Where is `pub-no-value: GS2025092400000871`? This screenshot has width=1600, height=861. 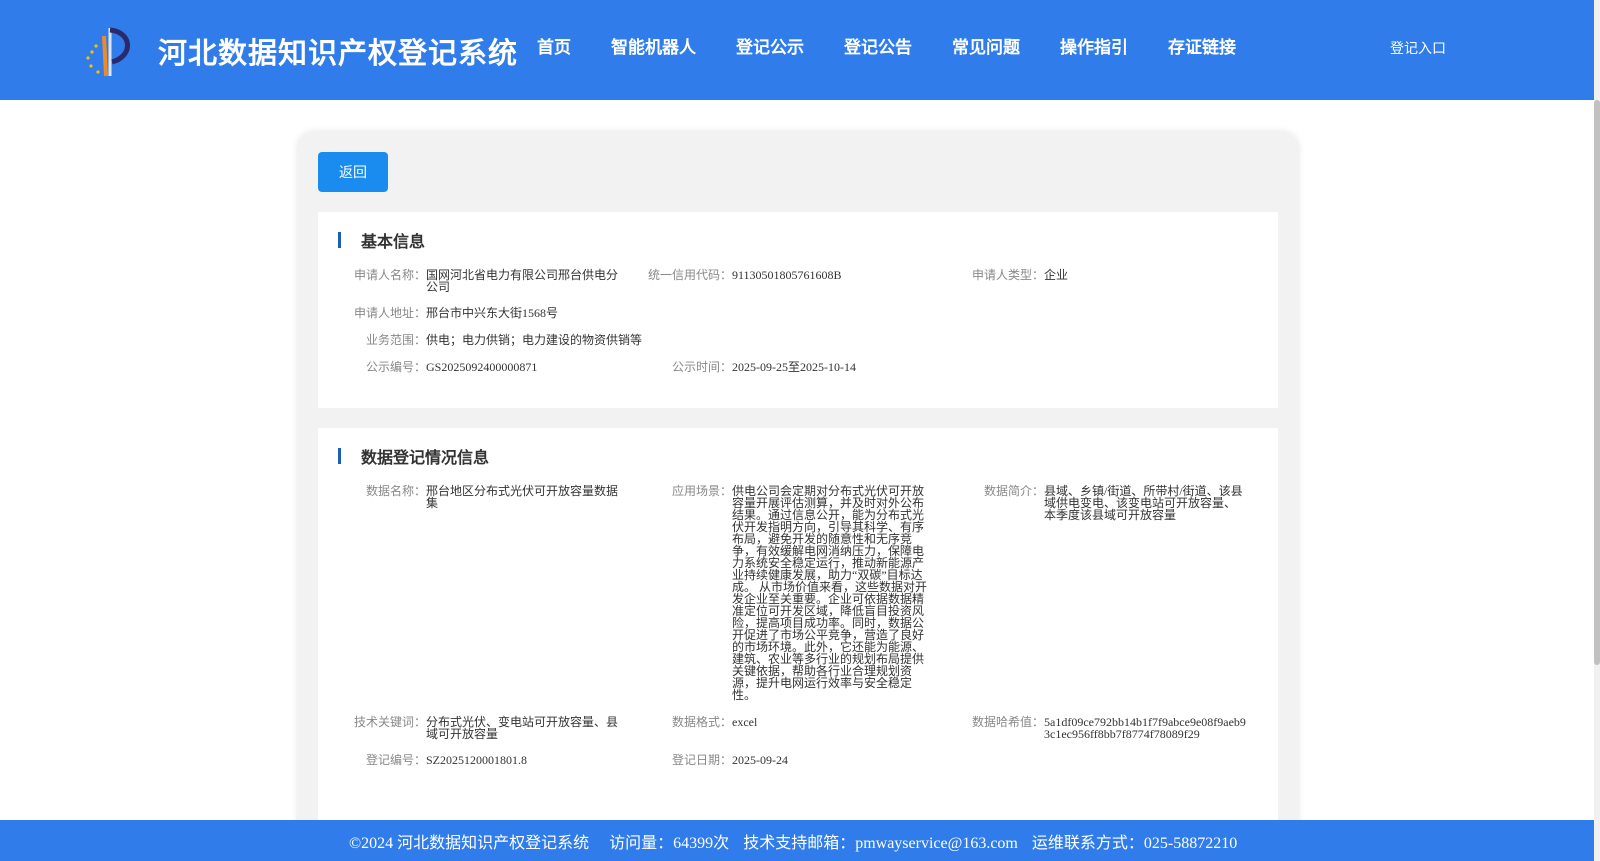
pub-no-value: GS2025092400000871 is located at coordinates (482, 367).